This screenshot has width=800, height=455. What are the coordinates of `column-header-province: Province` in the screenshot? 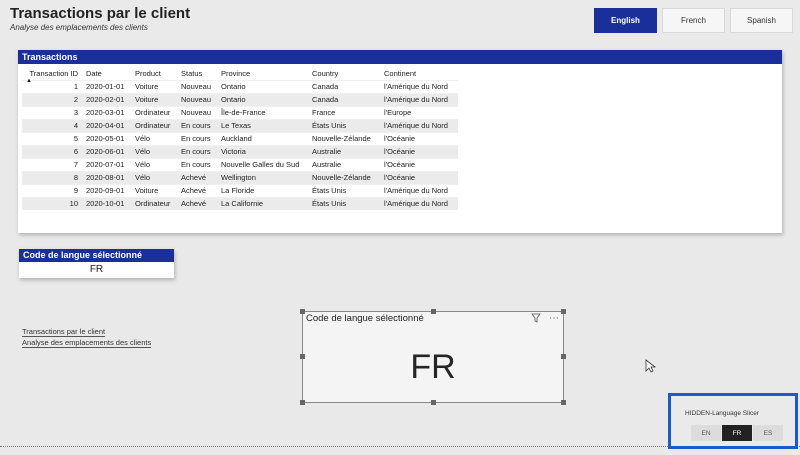 It's located at (262, 74).